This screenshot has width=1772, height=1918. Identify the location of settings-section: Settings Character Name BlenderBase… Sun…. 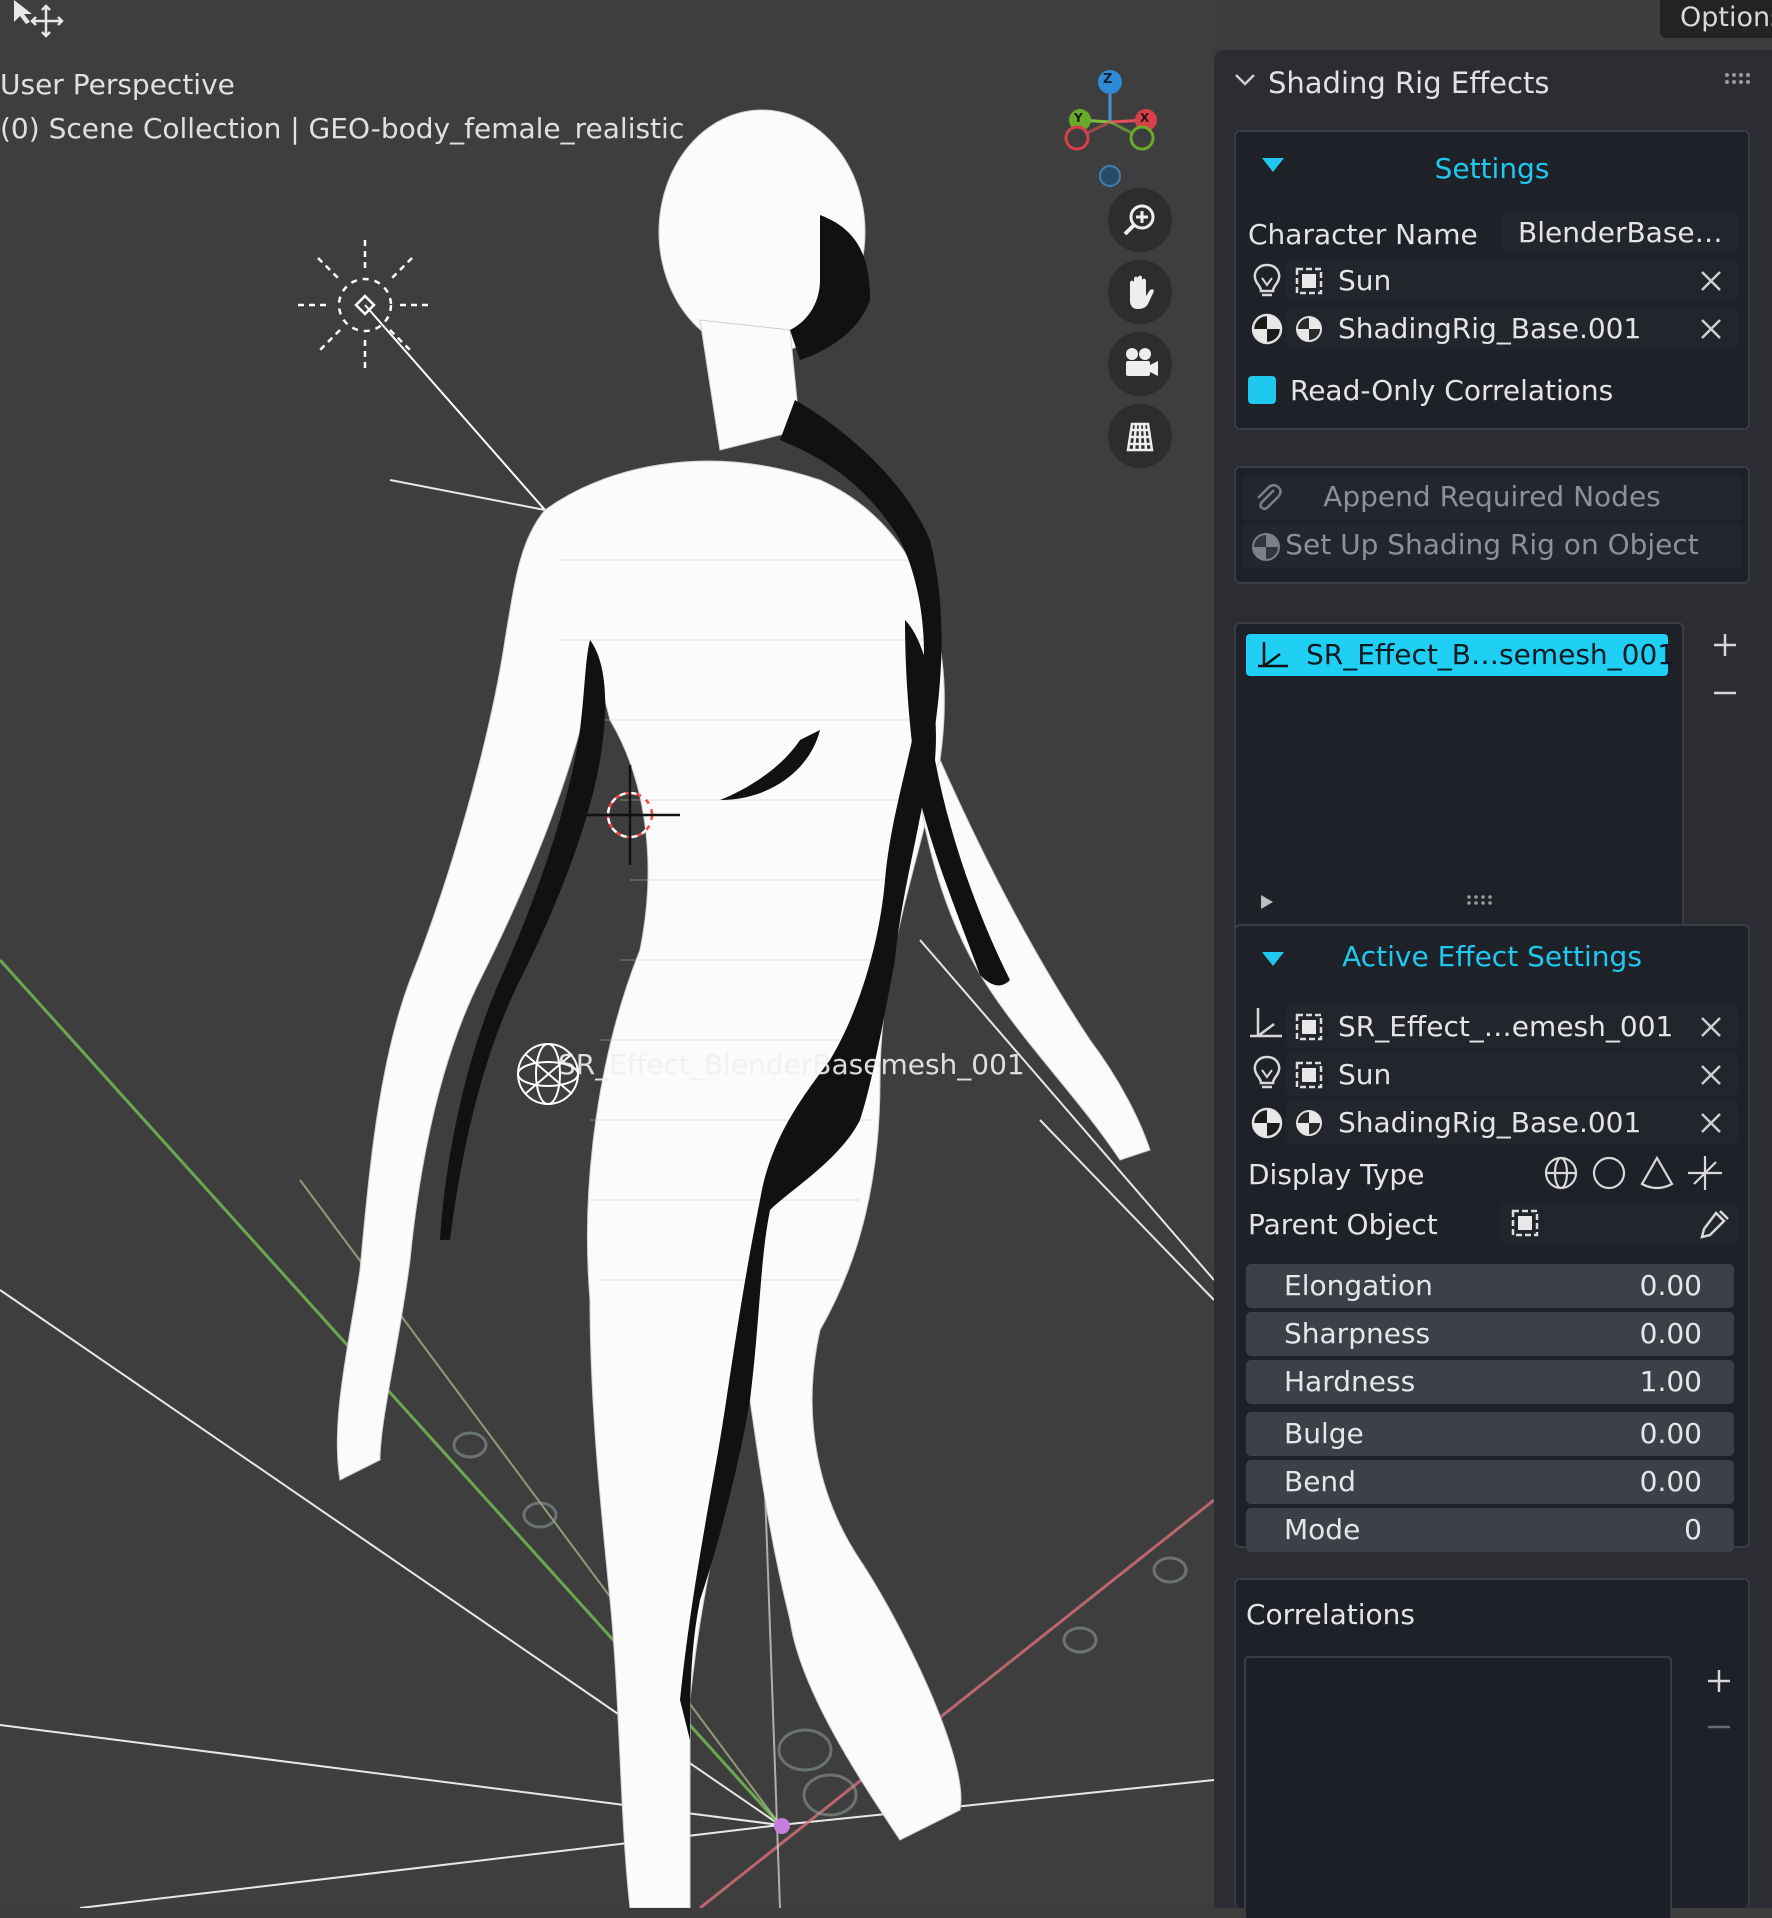
(1492, 280).